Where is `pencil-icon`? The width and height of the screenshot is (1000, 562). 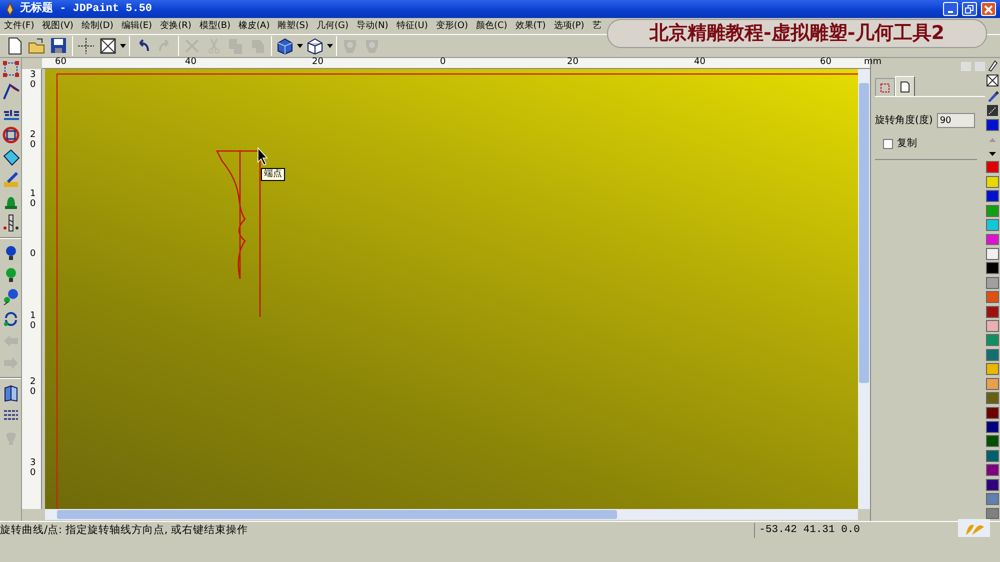 pencil-icon is located at coordinates (992, 65).